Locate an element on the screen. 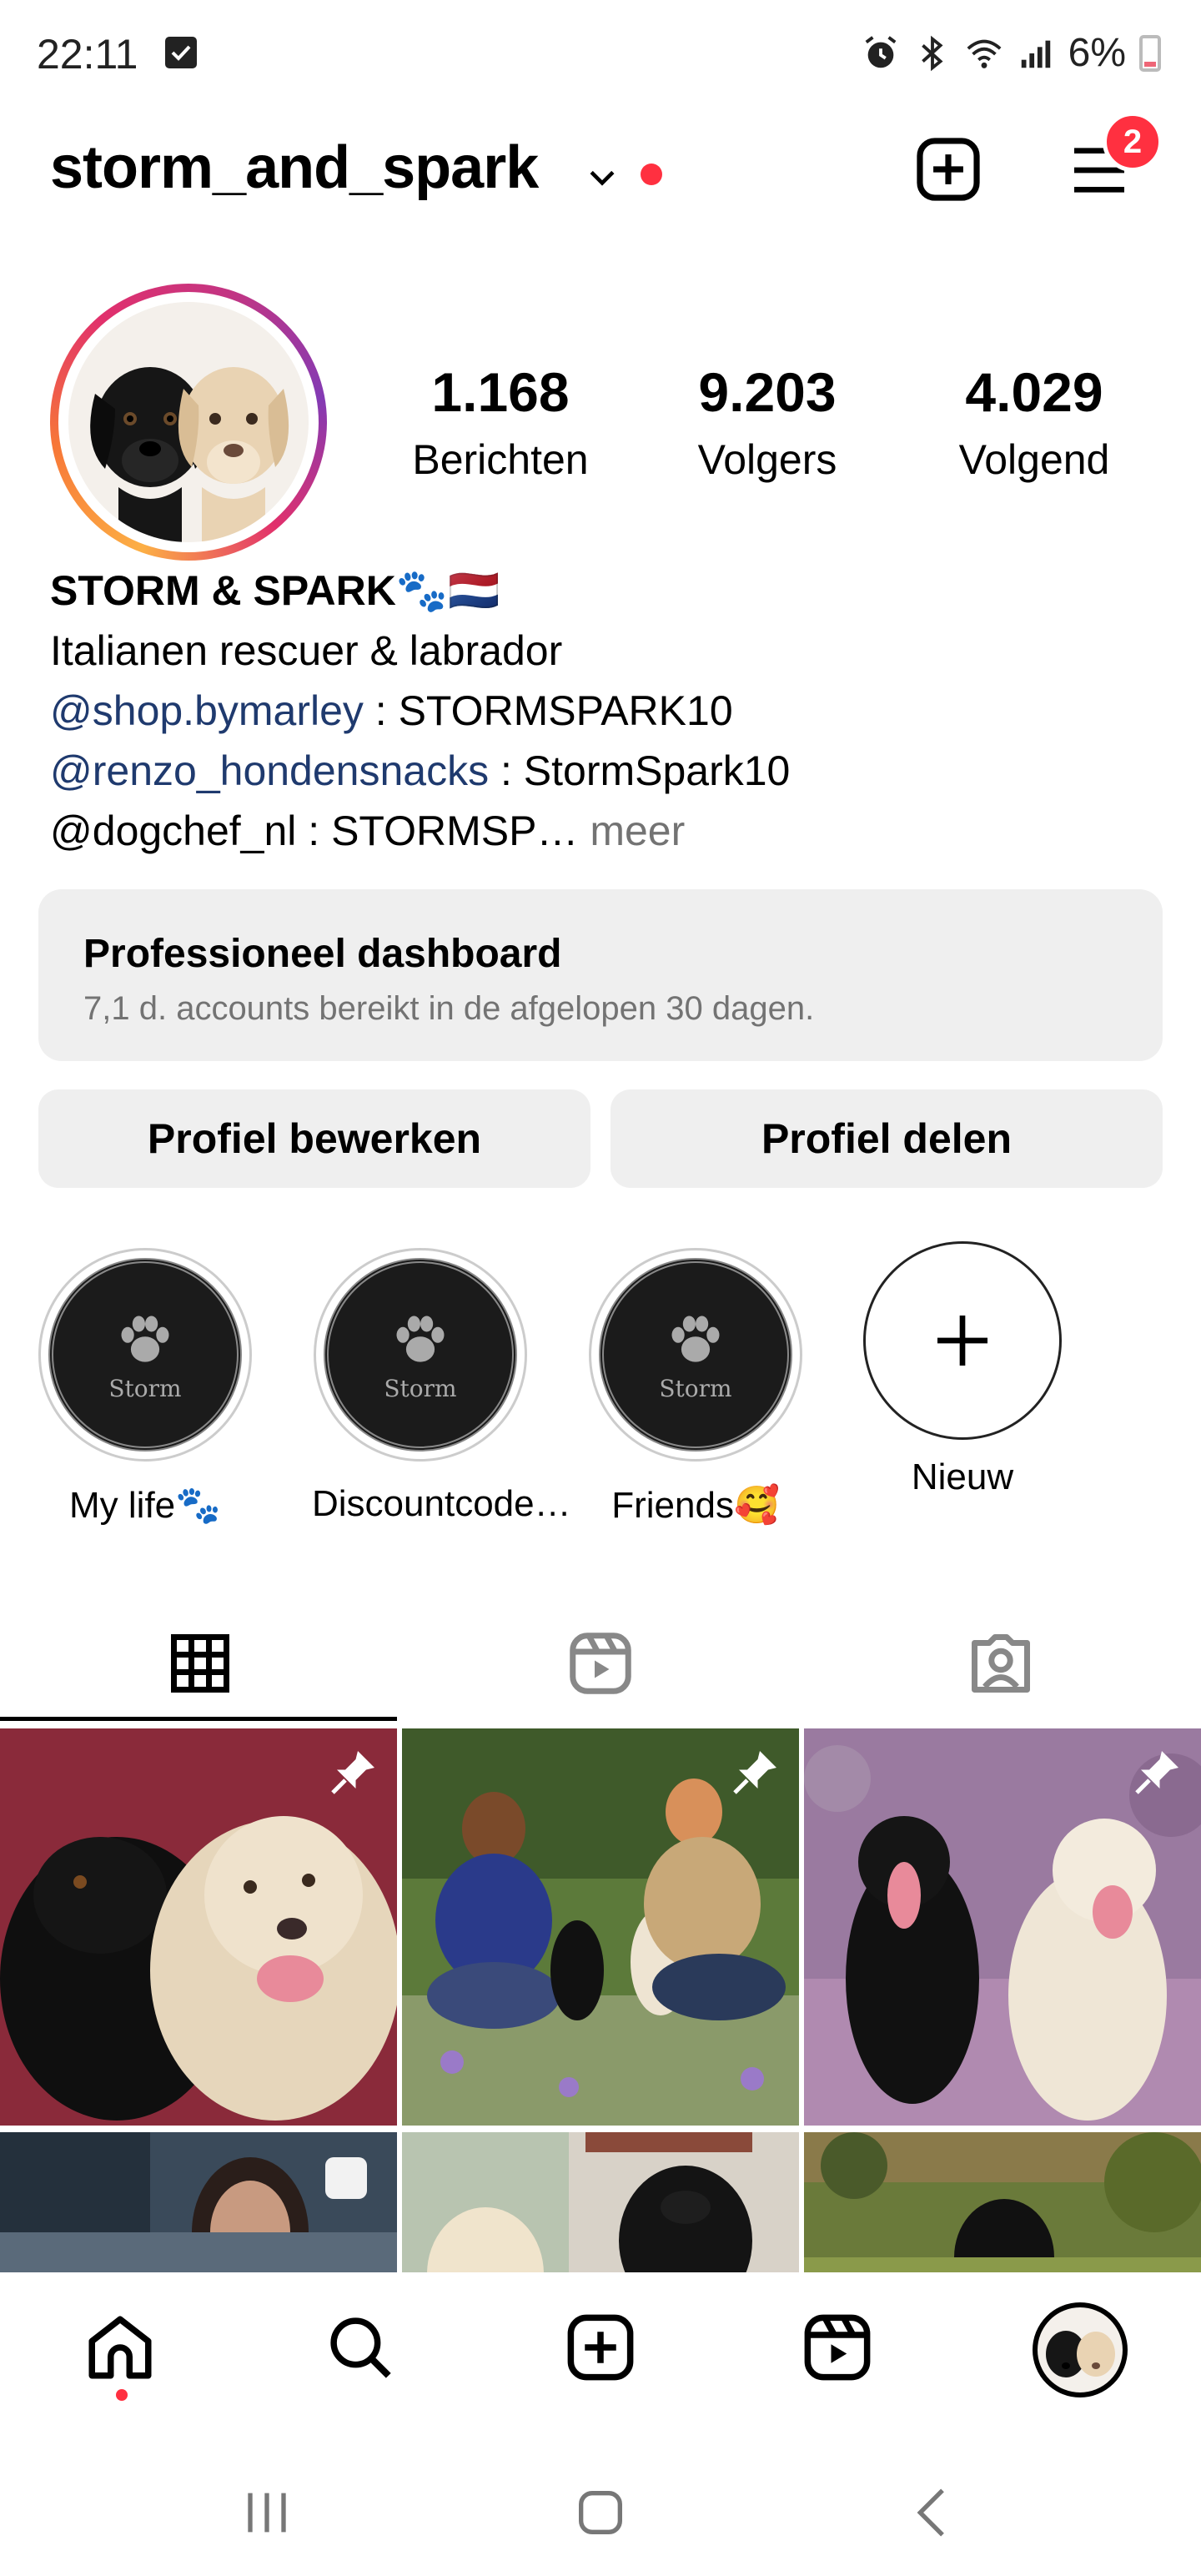  highlight-label: Friends🥰 is located at coordinates (696, 1505).